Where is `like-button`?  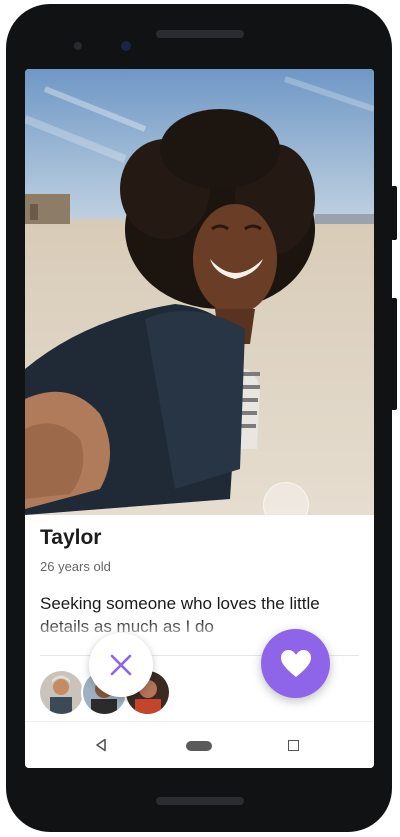 like-button is located at coordinates (295, 663).